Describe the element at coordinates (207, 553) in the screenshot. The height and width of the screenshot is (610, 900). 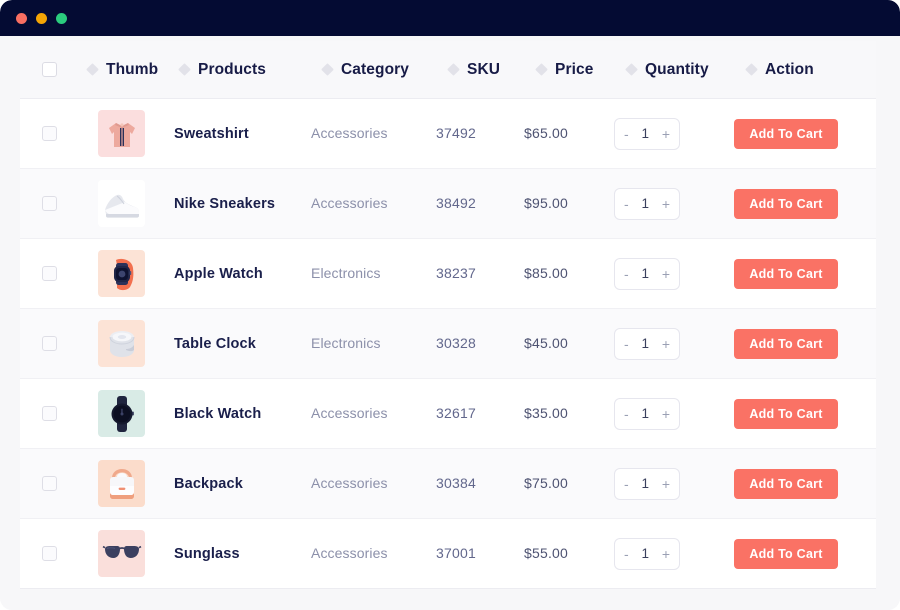
I see `product-name: Sunglass` at that location.